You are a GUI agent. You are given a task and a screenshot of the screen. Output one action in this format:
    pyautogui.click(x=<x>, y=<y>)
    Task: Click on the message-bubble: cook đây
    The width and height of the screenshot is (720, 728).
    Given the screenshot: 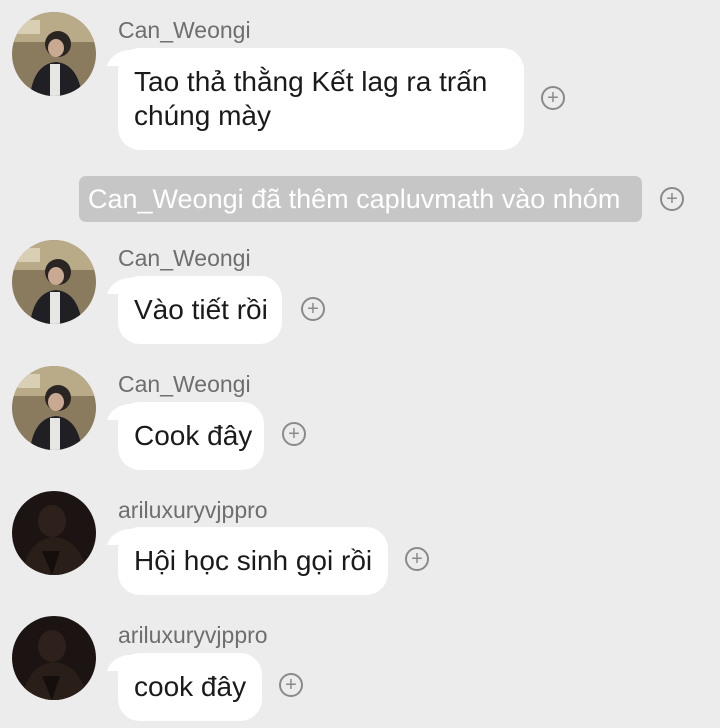 What is the action you would take?
    pyautogui.click(x=190, y=687)
    